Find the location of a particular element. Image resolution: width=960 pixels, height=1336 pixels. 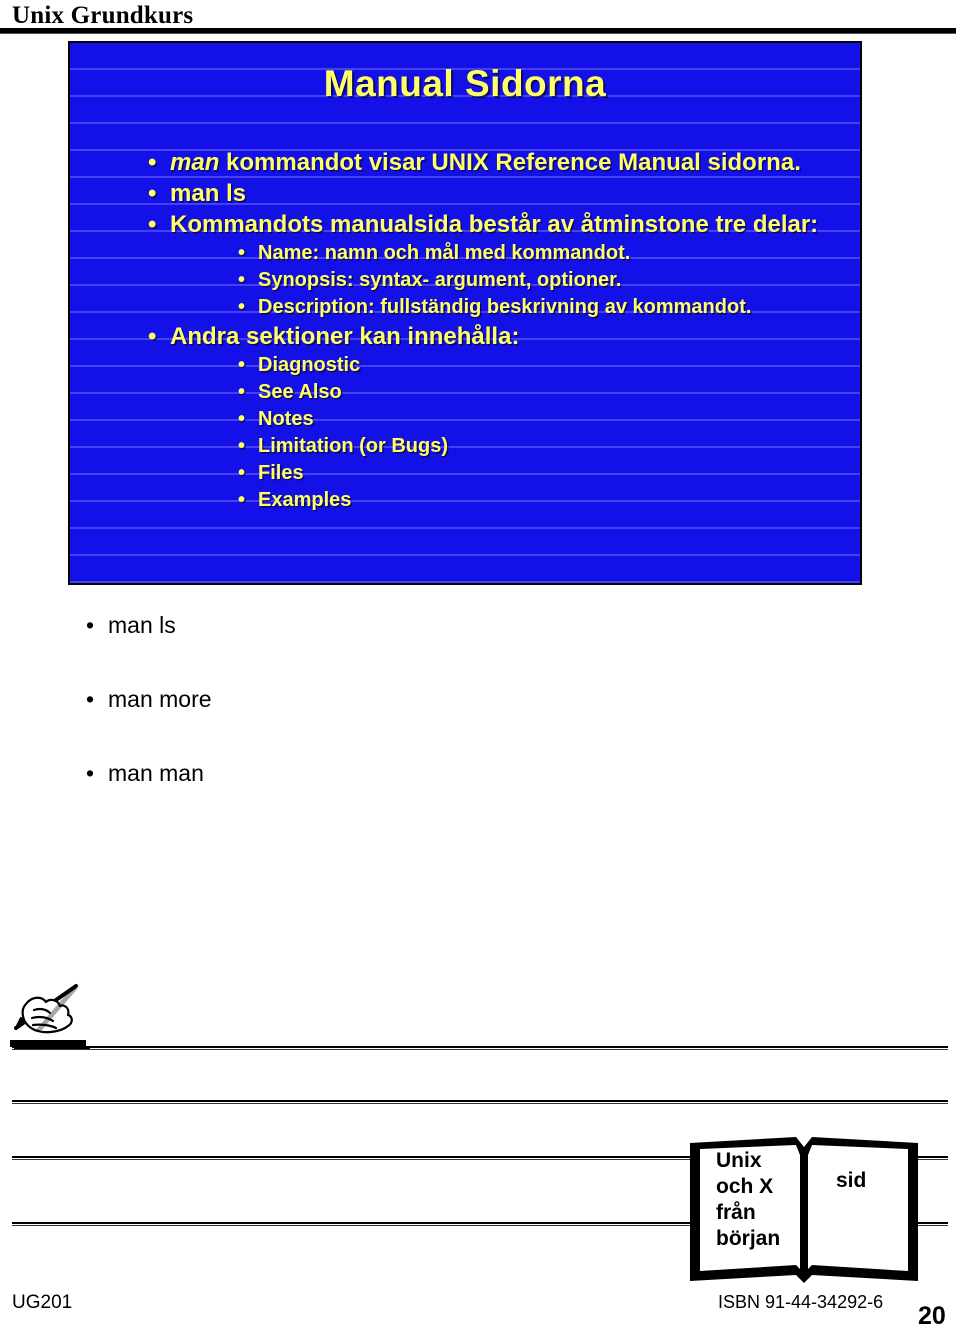

slide-bullet-text: Andra sektioner kan innehålla: is located at coordinates (345, 336).